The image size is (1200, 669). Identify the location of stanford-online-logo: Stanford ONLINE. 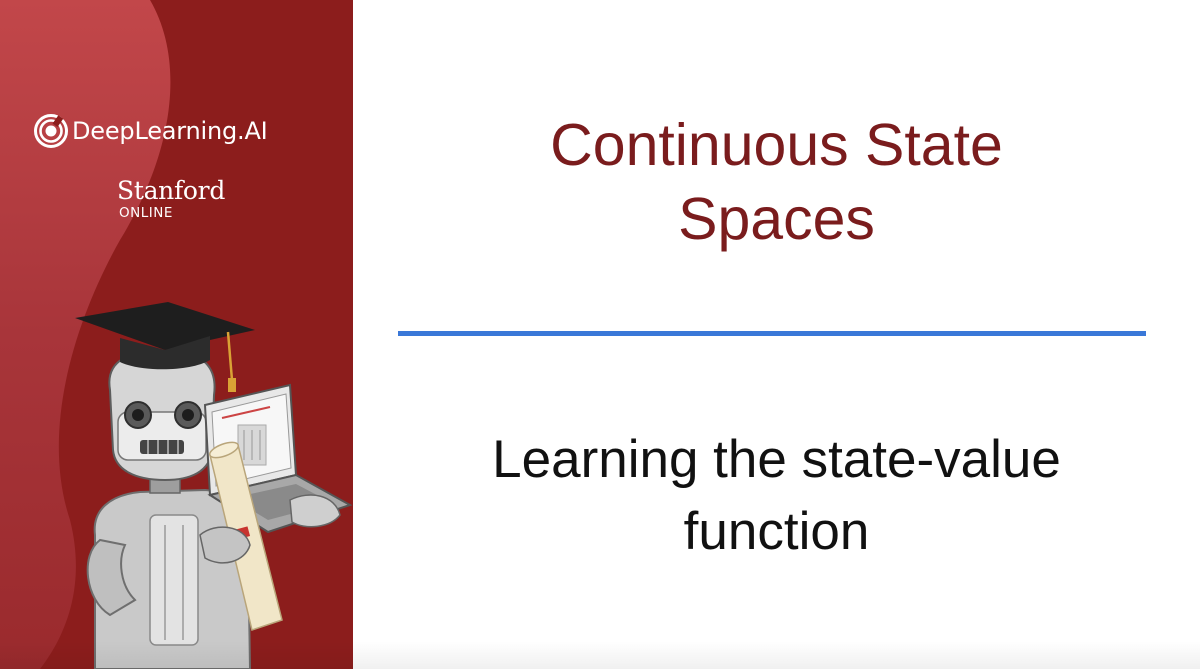
(171, 198).